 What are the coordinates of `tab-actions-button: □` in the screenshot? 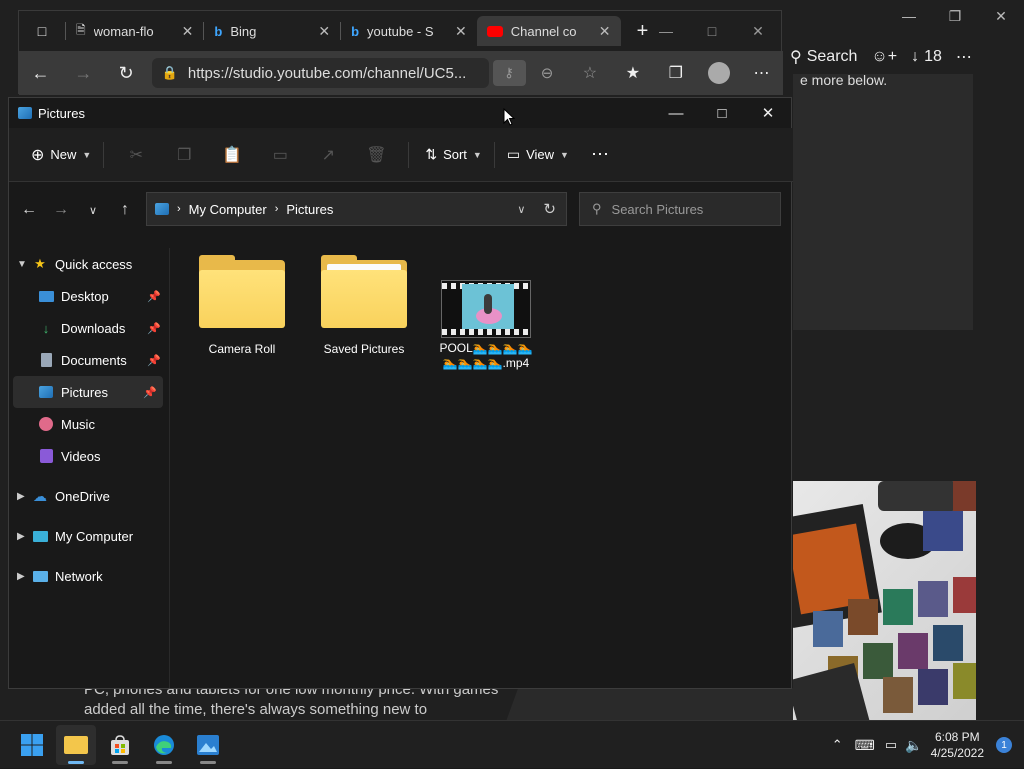 It's located at (42, 31).